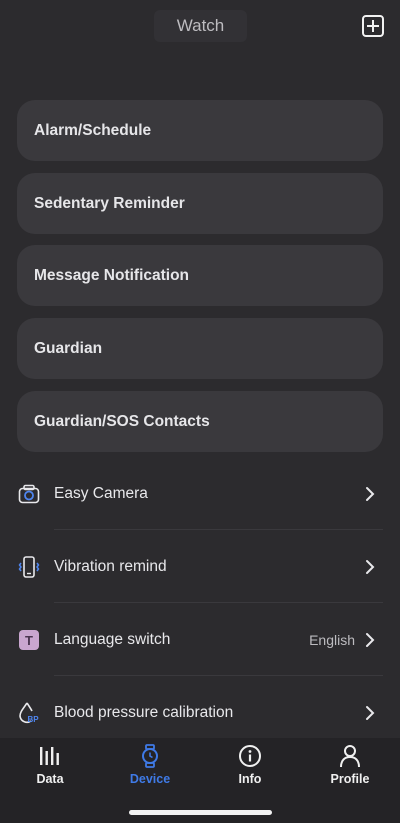 The image size is (400, 823). I want to click on tab-label: Info, so click(250, 779).